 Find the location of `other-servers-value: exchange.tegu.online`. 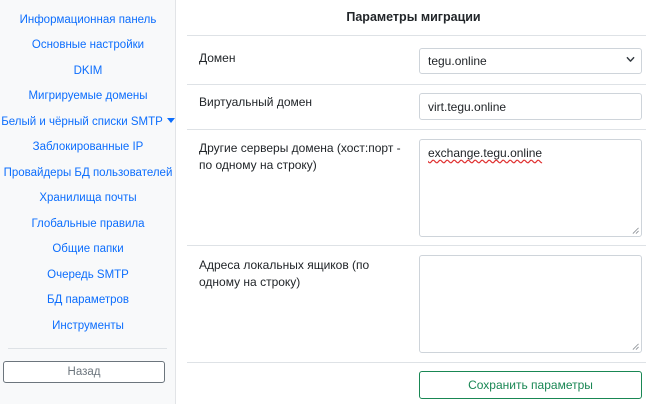

other-servers-value: exchange.tegu.online is located at coordinates (485, 153).